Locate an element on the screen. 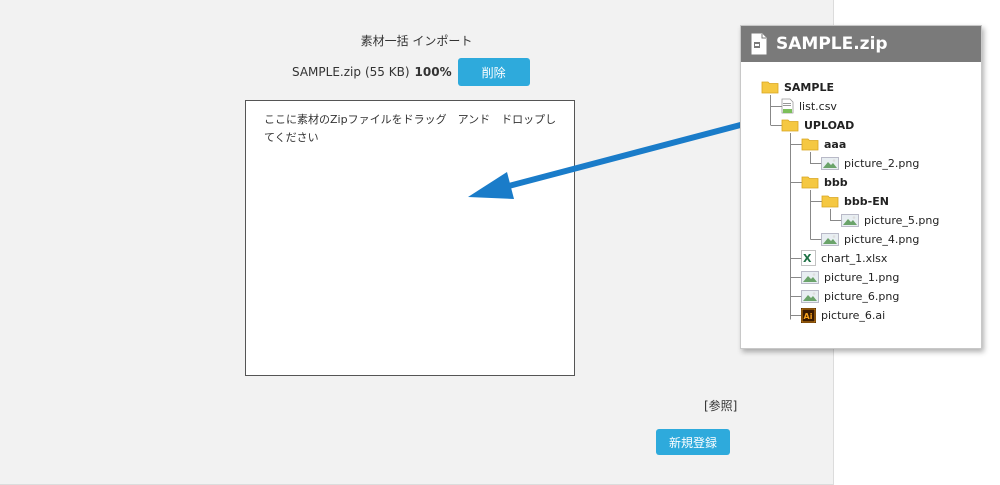 The width and height of the screenshot is (1000, 485). tree-node-label: chart_1.xlsx is located at coordinates (854, 258).